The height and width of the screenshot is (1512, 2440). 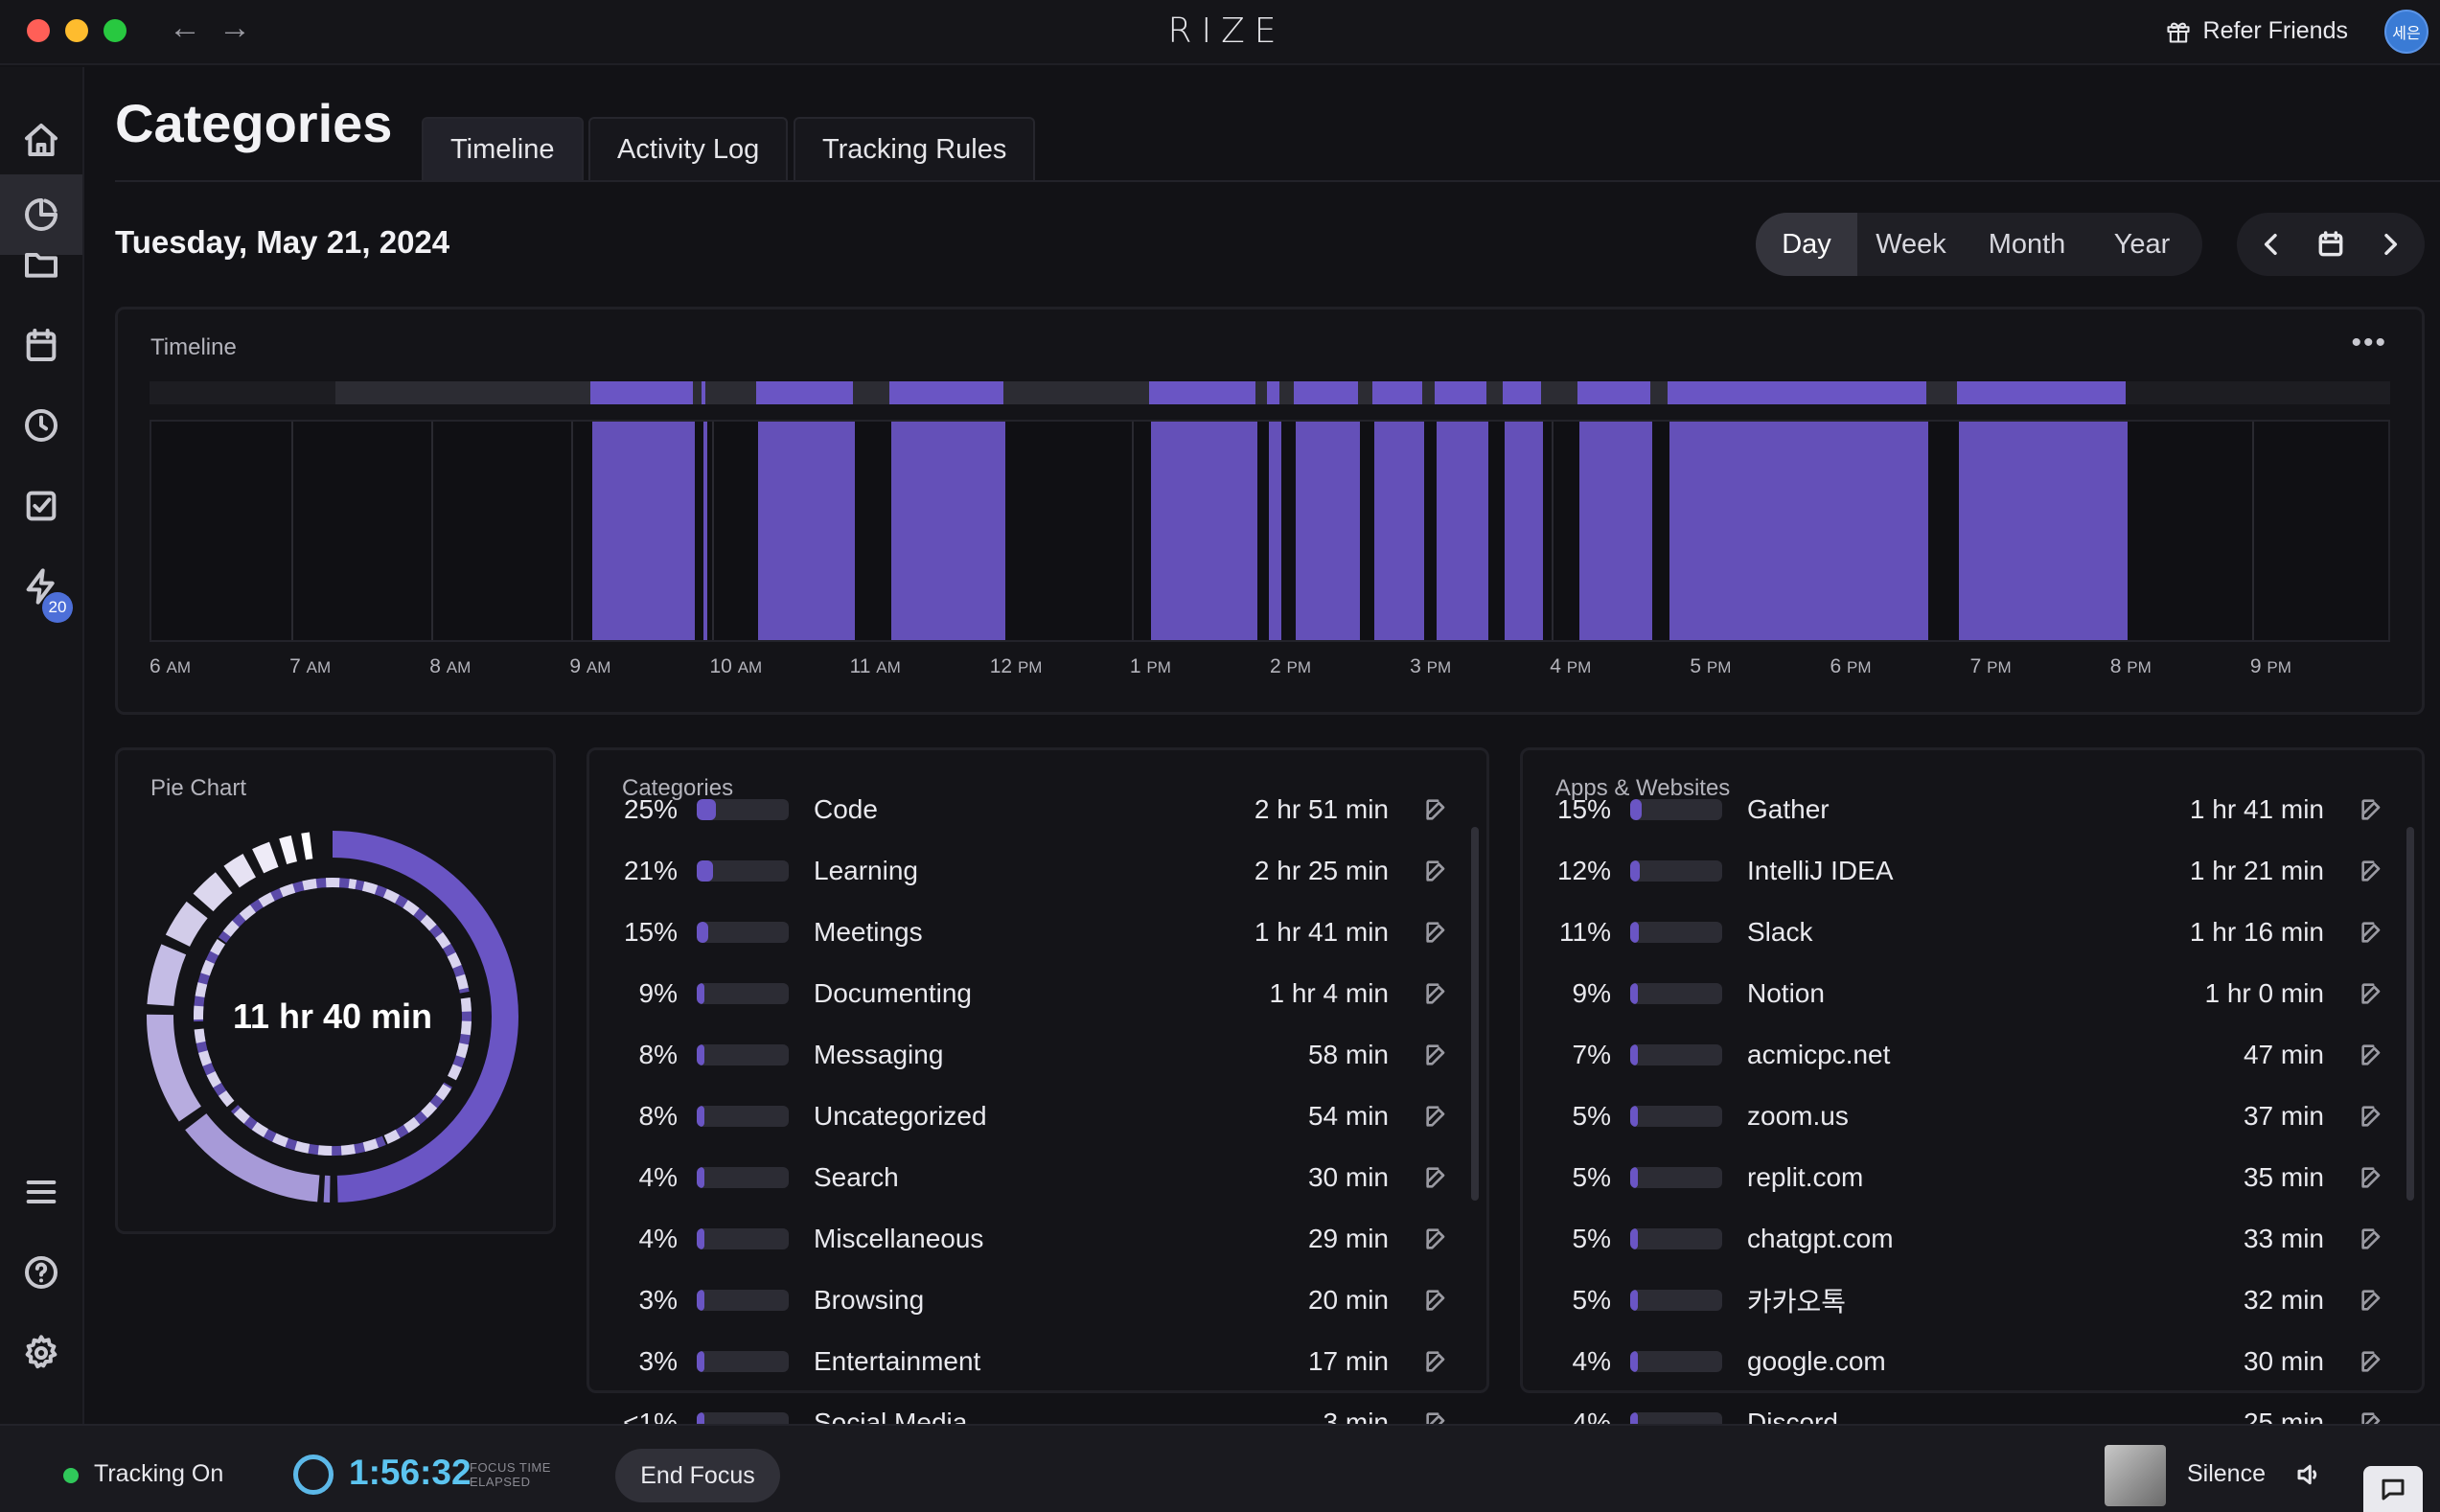 What do you see at coordinates (158, 1474) in the screenshot?
I see `tracking-status: Tracking On` at bounding box center [158, 1474].